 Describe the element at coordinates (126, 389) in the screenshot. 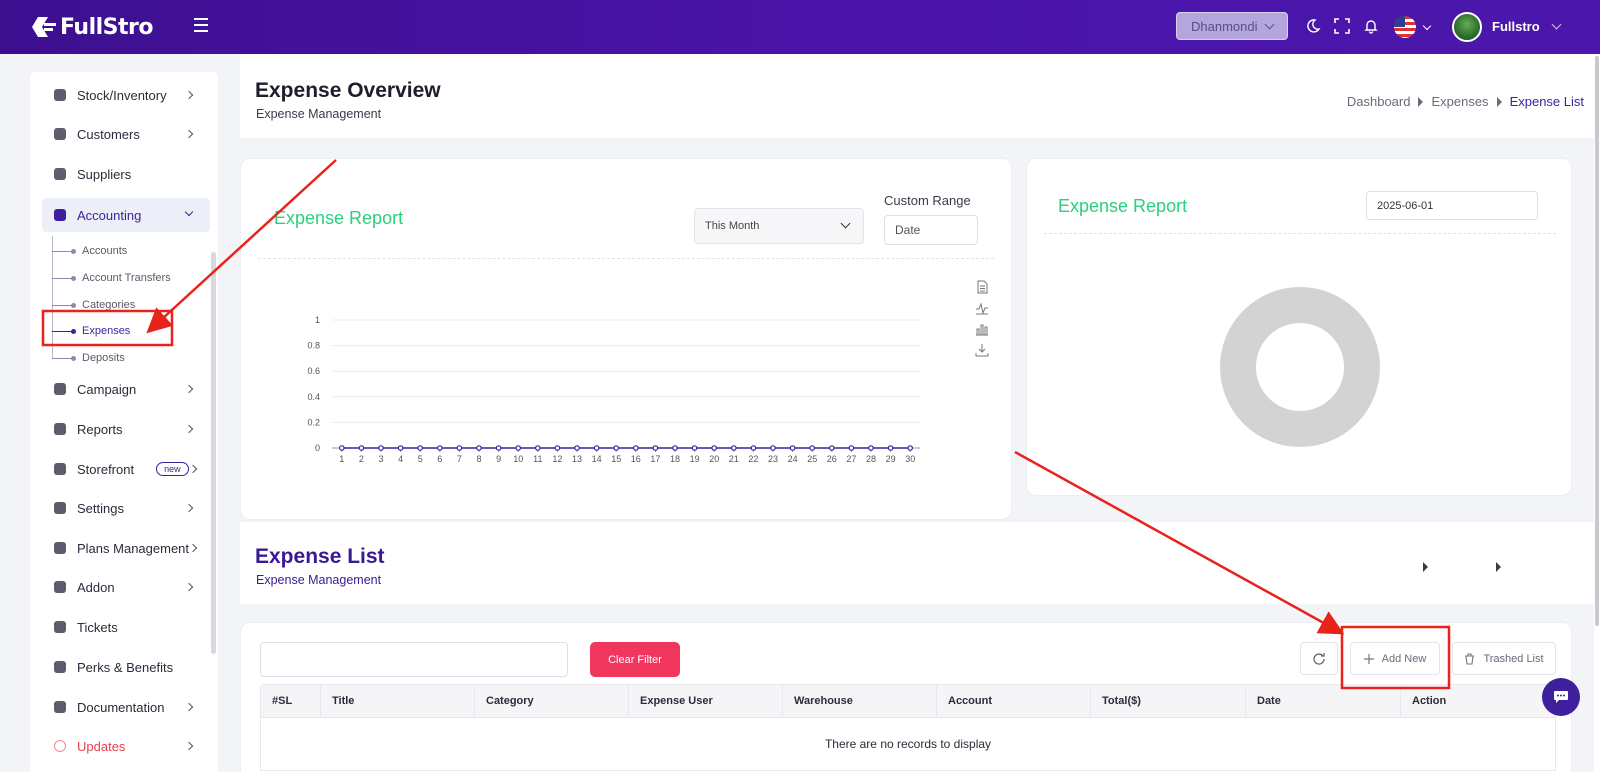

I see `sidebar-item-campaign: Campaign` at that location.